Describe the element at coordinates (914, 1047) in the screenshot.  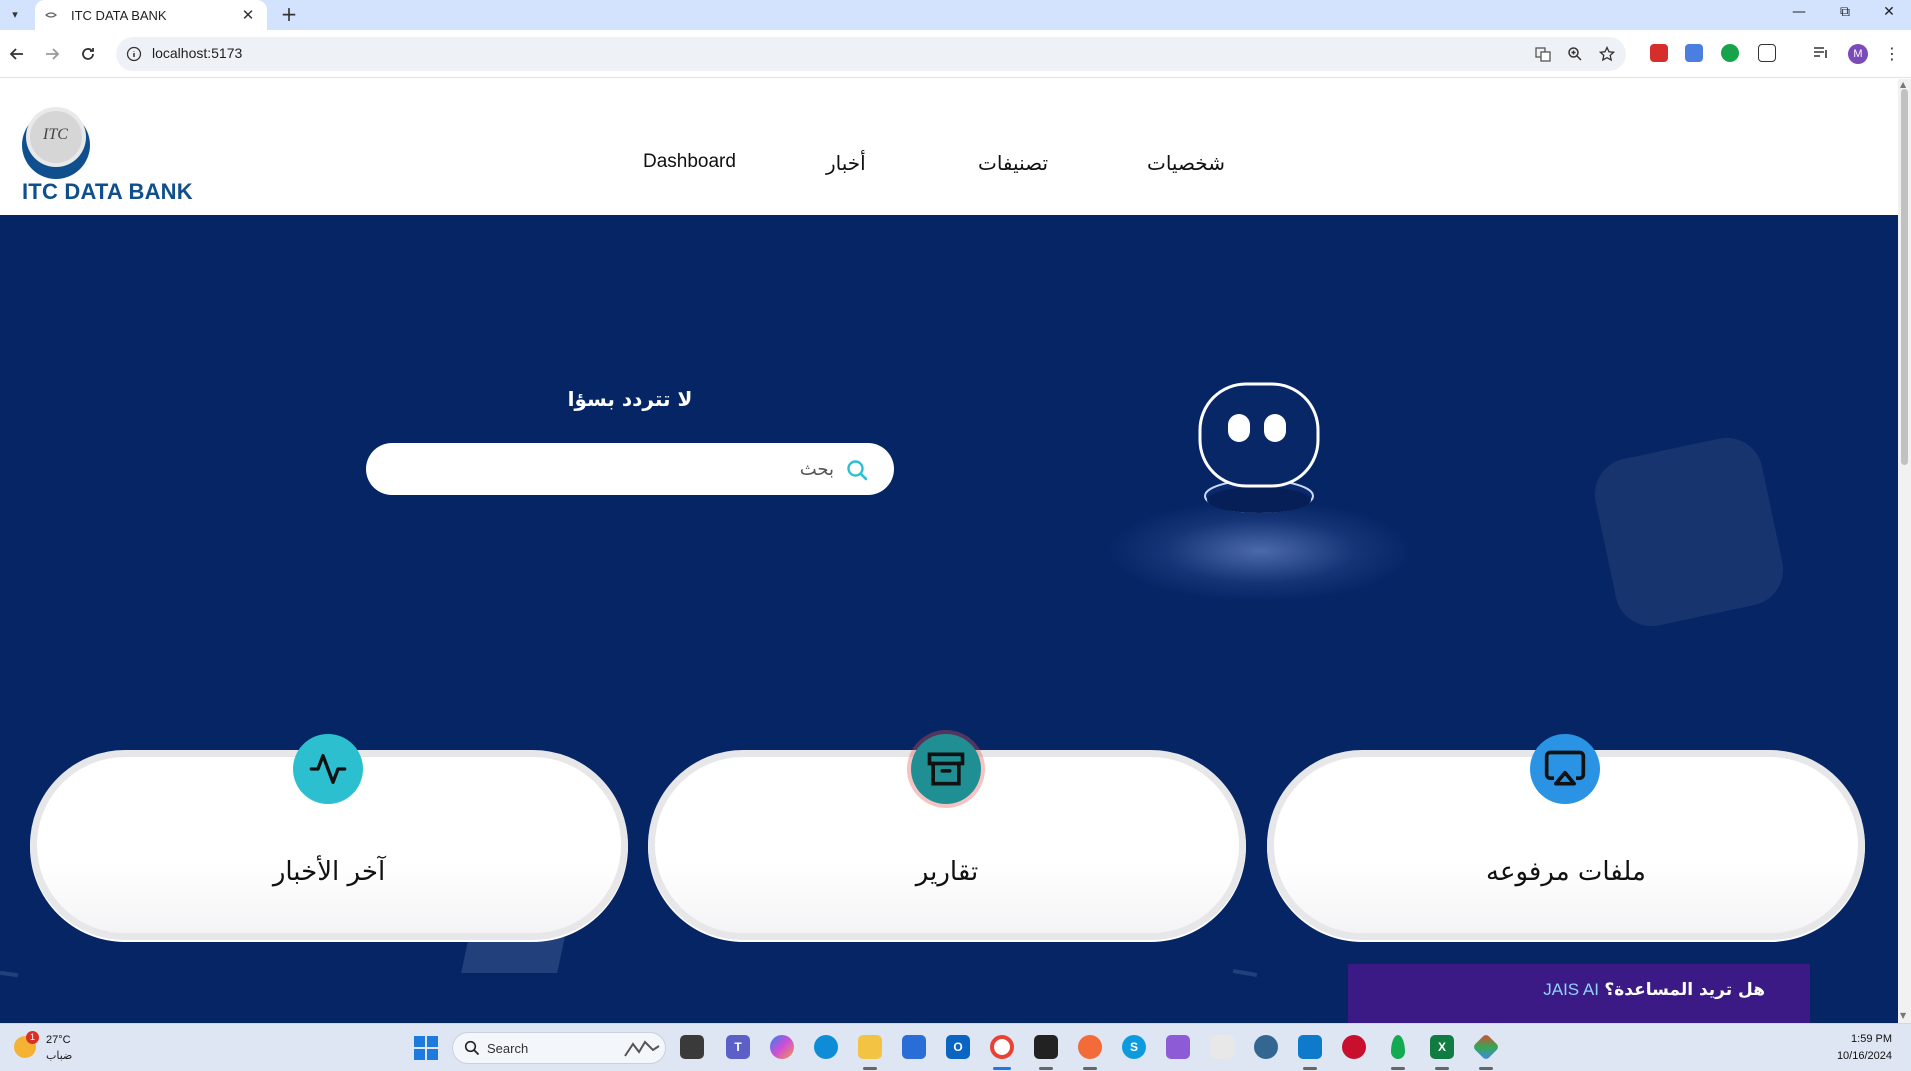
I see `microsoft-store-icon` at that location.